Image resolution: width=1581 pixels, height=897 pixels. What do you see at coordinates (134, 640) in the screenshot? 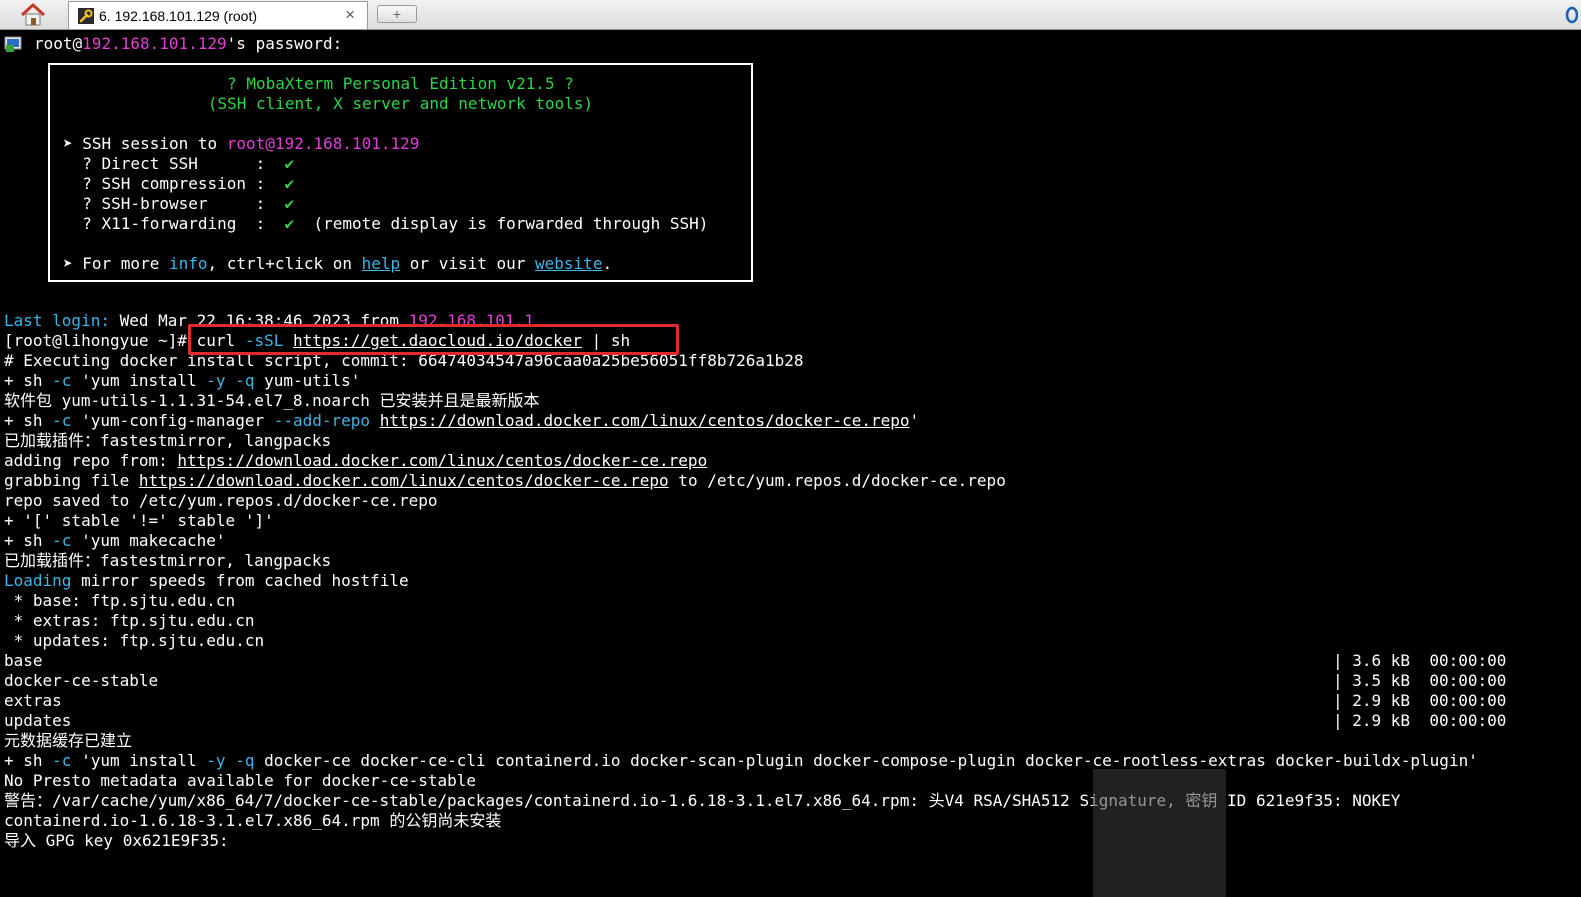
I see `output-line: * updates: ftp.sjtu.edu.cn` at bounding box center [134, 640].